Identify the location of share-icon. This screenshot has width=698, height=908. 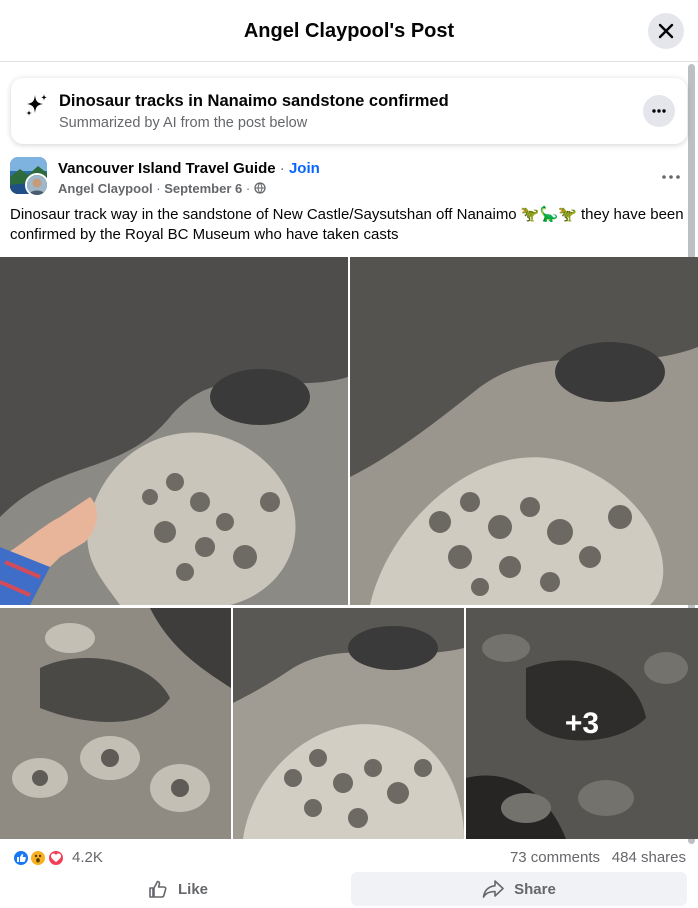
(493, 889).